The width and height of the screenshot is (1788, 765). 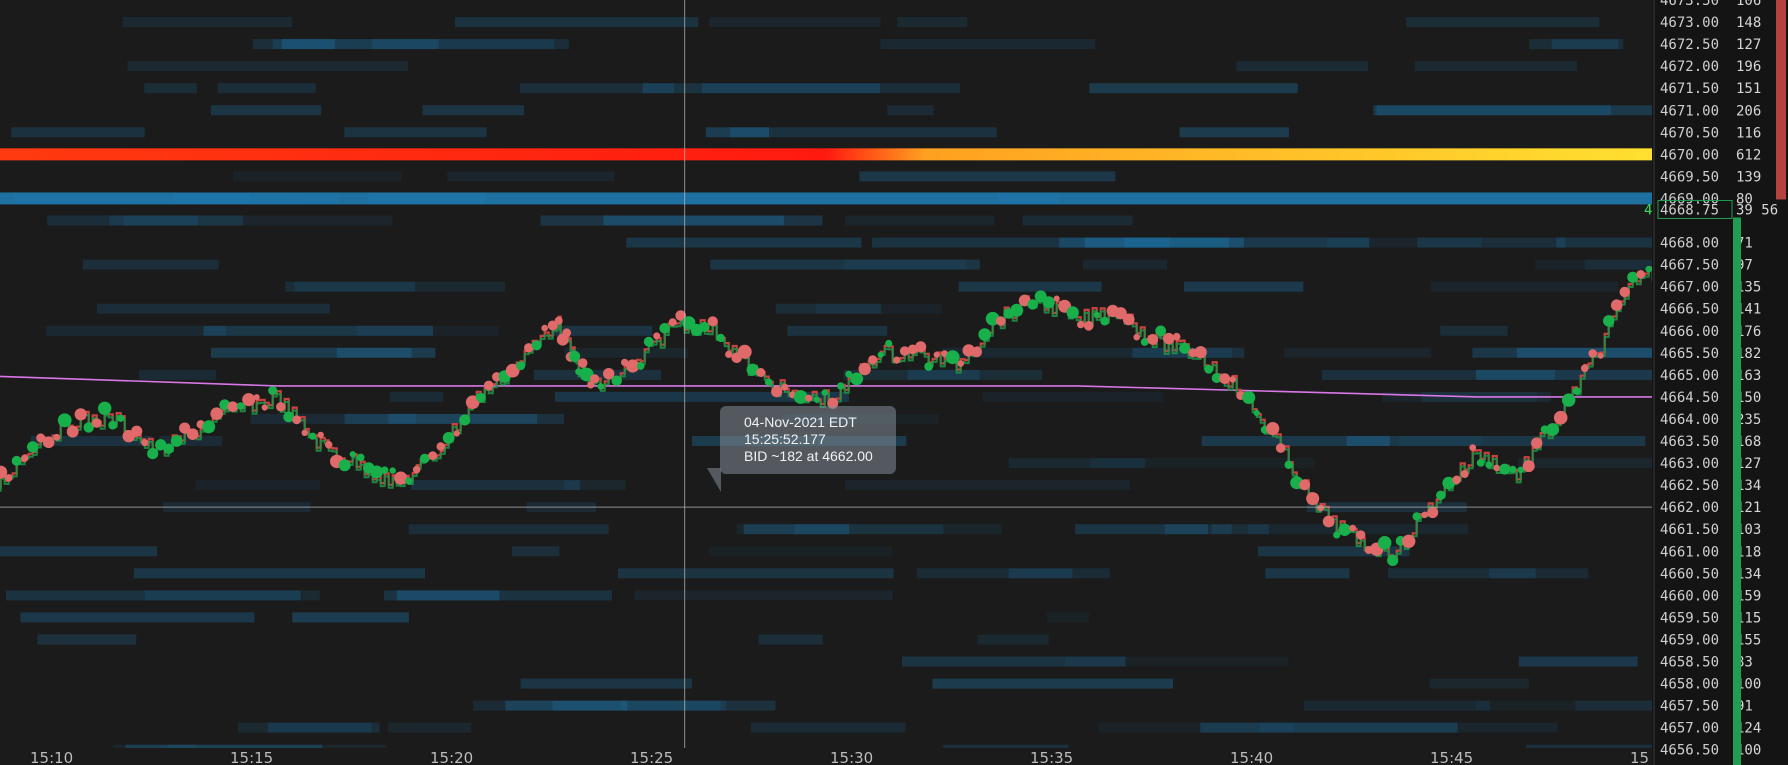 What do you see at coordinates (1689, 211) in the screenshot?
I see `price-tick-label: 4668.75` at bounding box center [1689, 211].